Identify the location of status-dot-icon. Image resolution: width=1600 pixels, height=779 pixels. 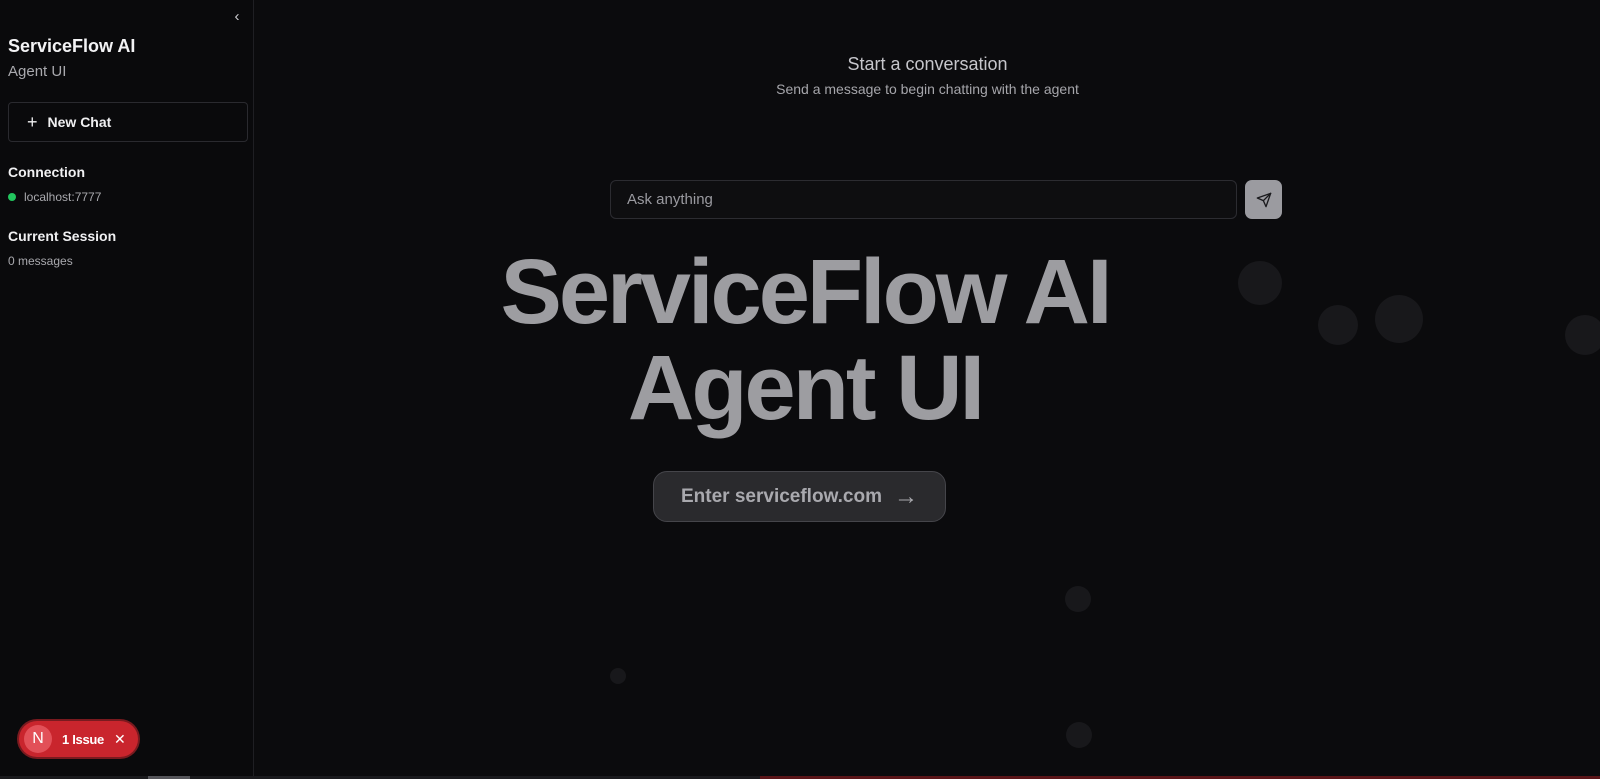
(12, 197).